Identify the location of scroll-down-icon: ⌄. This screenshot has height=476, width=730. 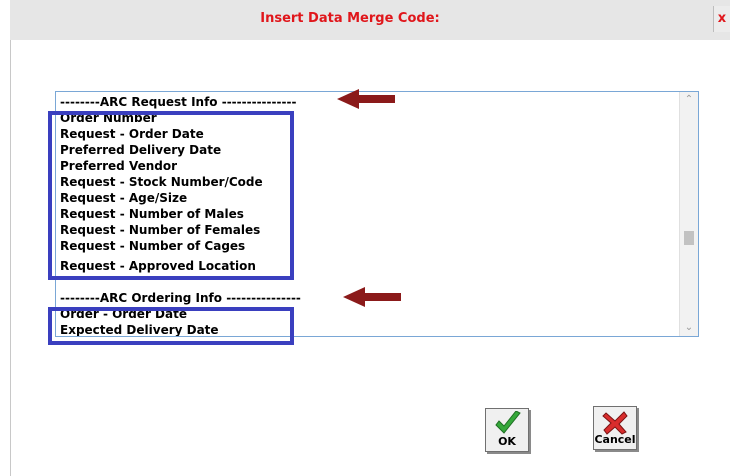
(689, 328).